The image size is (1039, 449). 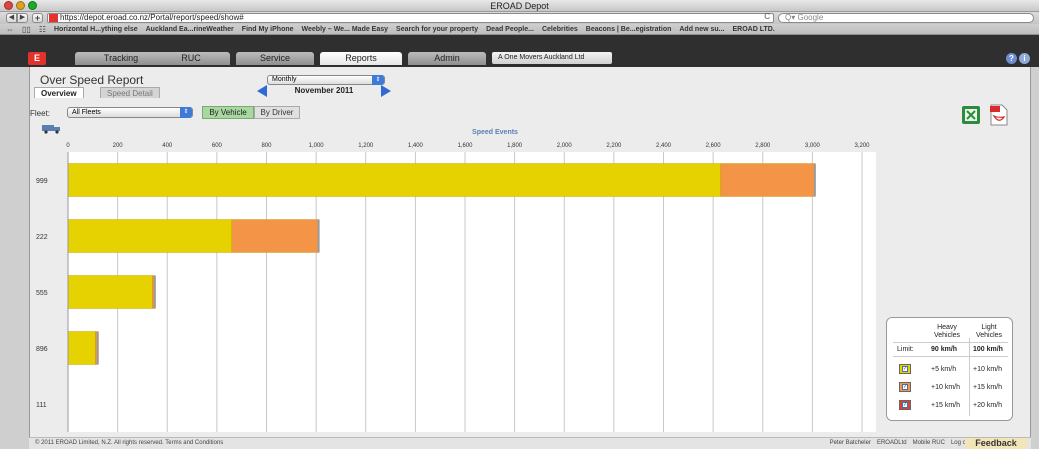 What do you see at coordinates (37, 58) in the screenshot?
I see `eroad-logo: E` at bounding box center [37, 58].